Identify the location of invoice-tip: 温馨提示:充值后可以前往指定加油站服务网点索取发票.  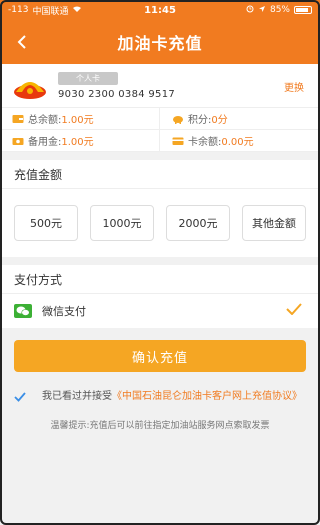
(160, 426).